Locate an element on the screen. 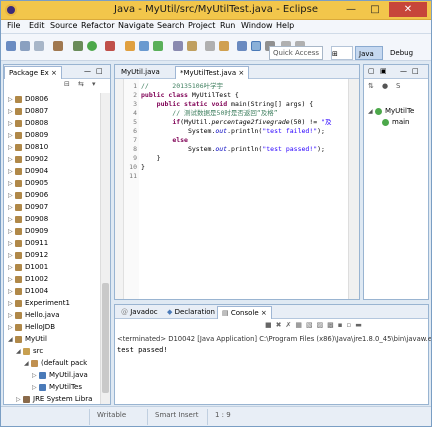 Image resolution: width=432 pixels, height=427 pixels. tree-item: ▷ D0909 is located at coordinates (28, 231).